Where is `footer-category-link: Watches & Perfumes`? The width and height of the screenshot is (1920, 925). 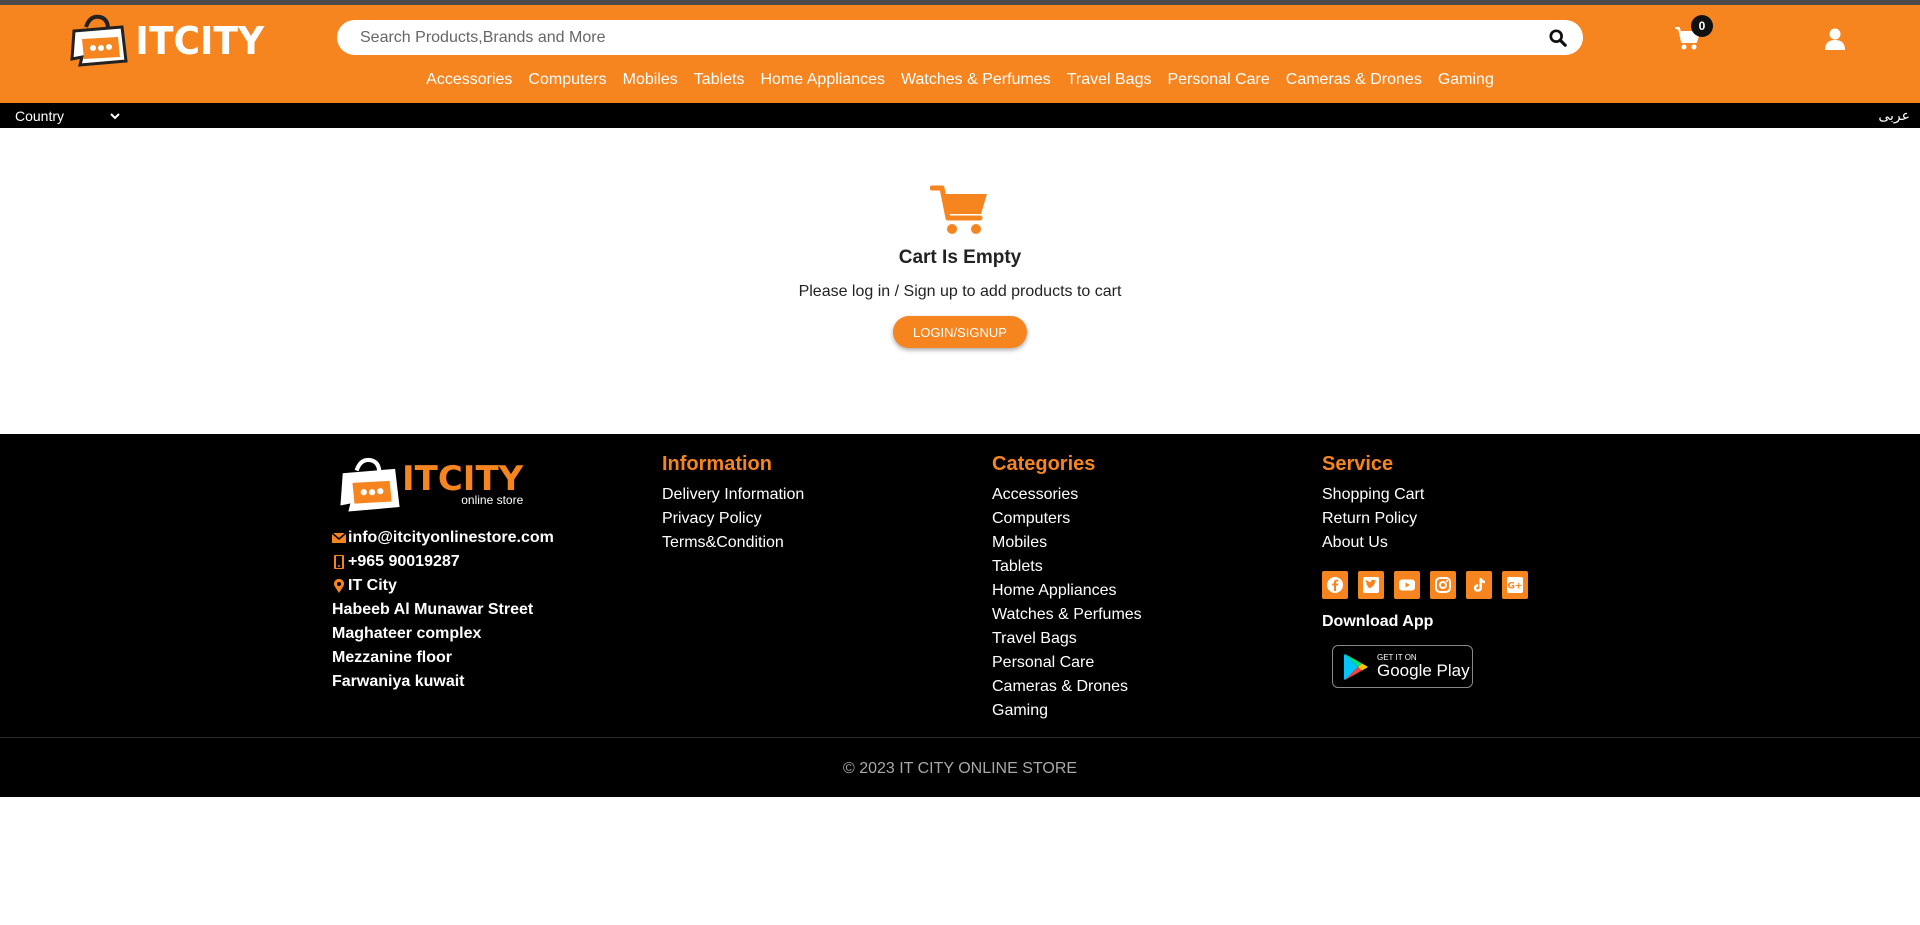
footer-category-link: Watches & Perfumes is located at coordinates (1067, 615).